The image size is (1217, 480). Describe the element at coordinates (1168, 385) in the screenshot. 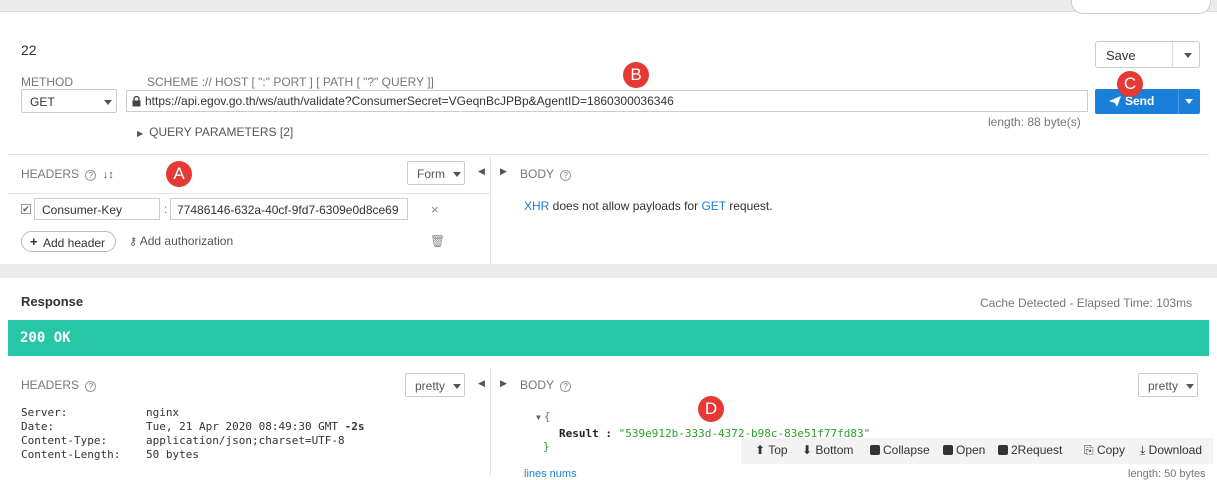

I see `body-pretty-dropdown: pretty` at that location.